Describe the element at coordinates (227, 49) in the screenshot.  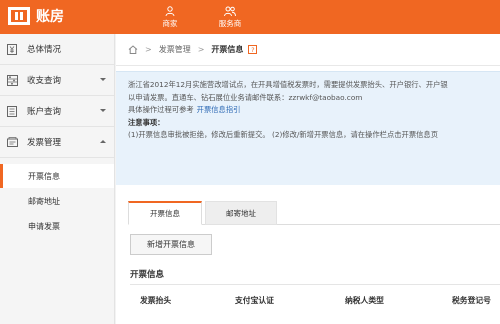
I see `page-title: 开票信息` at that location.